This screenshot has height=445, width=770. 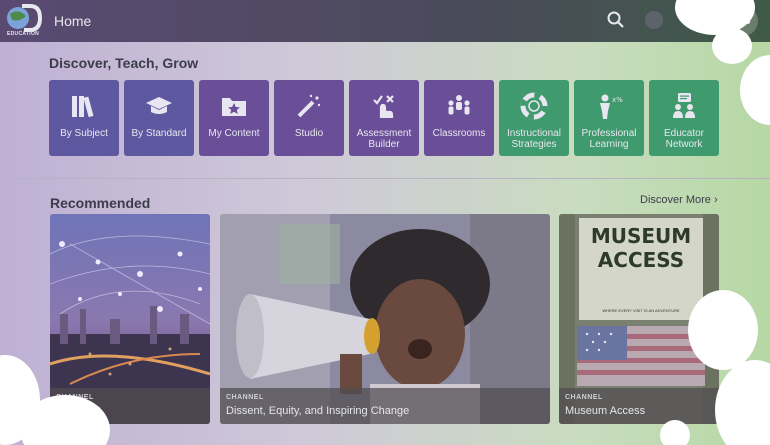 What do you see at coordinates (23, 21) in the screenshot?
I see `discovery-education-logo: EDUCATION` at bounding box center [23, 21].